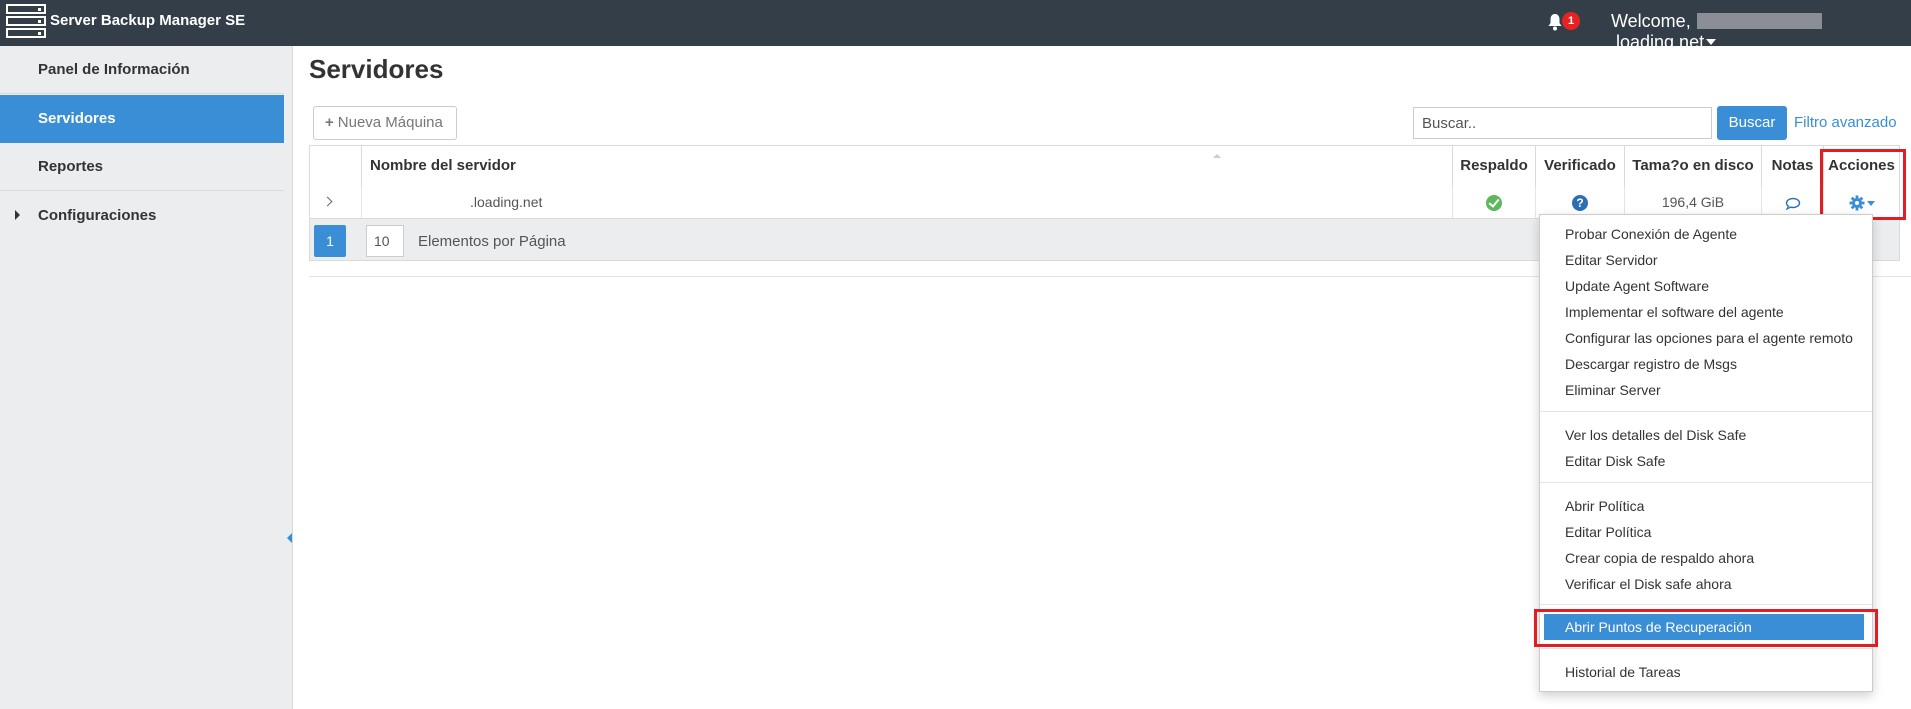  Describe the element at coordinates (1658, 42) in the screenshot. I see `user-domain: .loading.net` at that location.